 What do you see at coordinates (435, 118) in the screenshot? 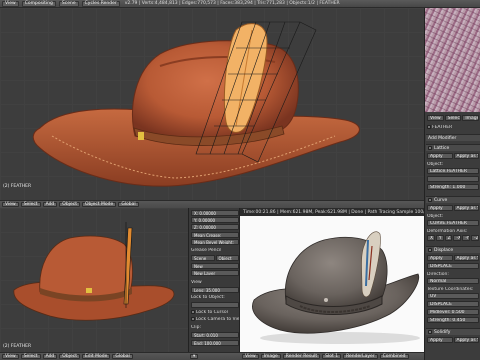
I see `tab-view: View` at bounding box center [435, 118].